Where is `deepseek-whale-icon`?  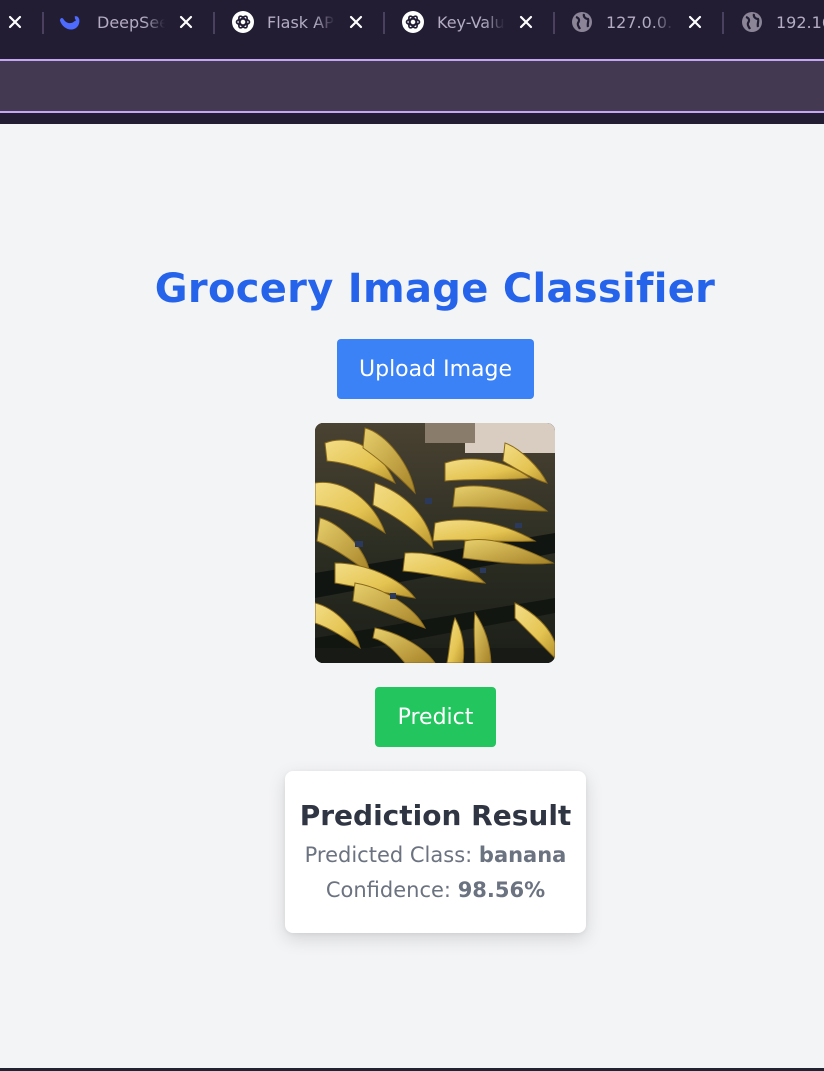 deepseek-whale-icon is located at coordinates (70, 22).